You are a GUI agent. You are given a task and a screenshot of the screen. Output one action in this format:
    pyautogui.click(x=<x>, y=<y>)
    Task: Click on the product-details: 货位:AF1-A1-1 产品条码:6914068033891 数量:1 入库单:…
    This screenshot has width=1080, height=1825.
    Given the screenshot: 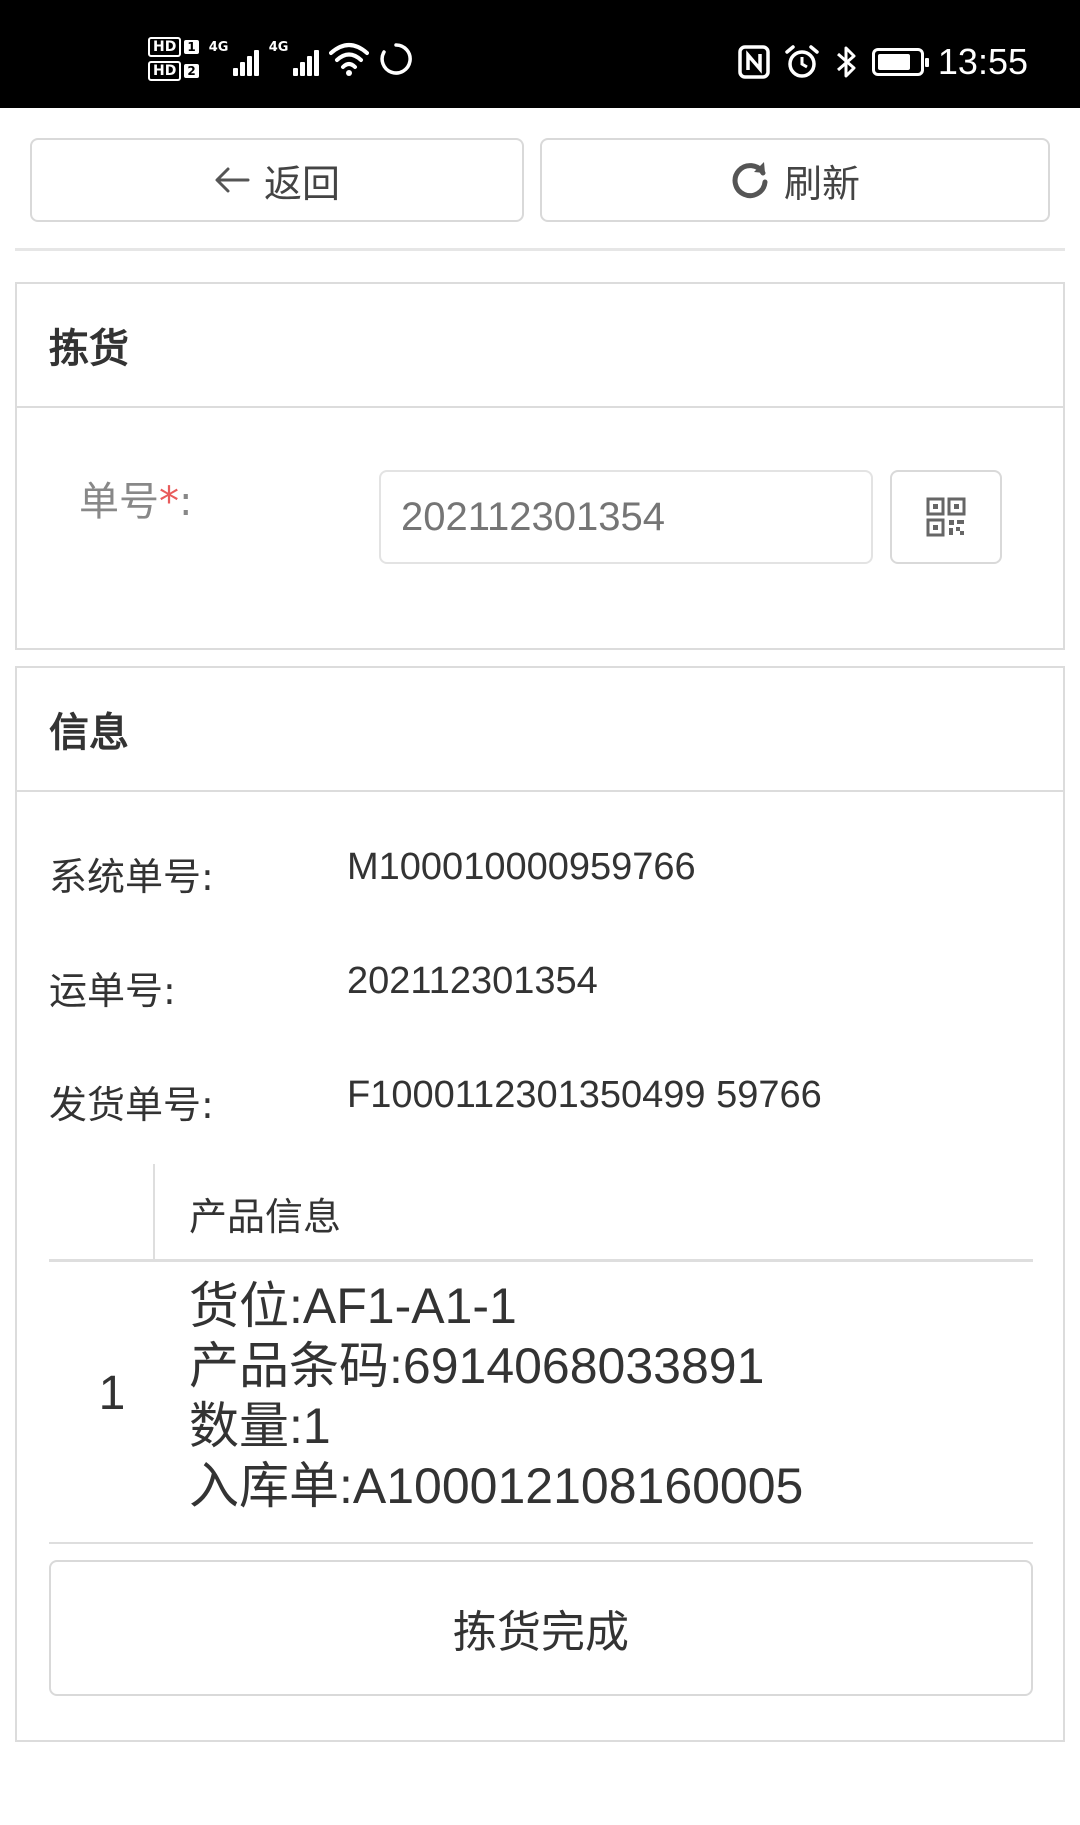 What is the action you would take?
    pyautogui.click(x=496, y=1396)
    